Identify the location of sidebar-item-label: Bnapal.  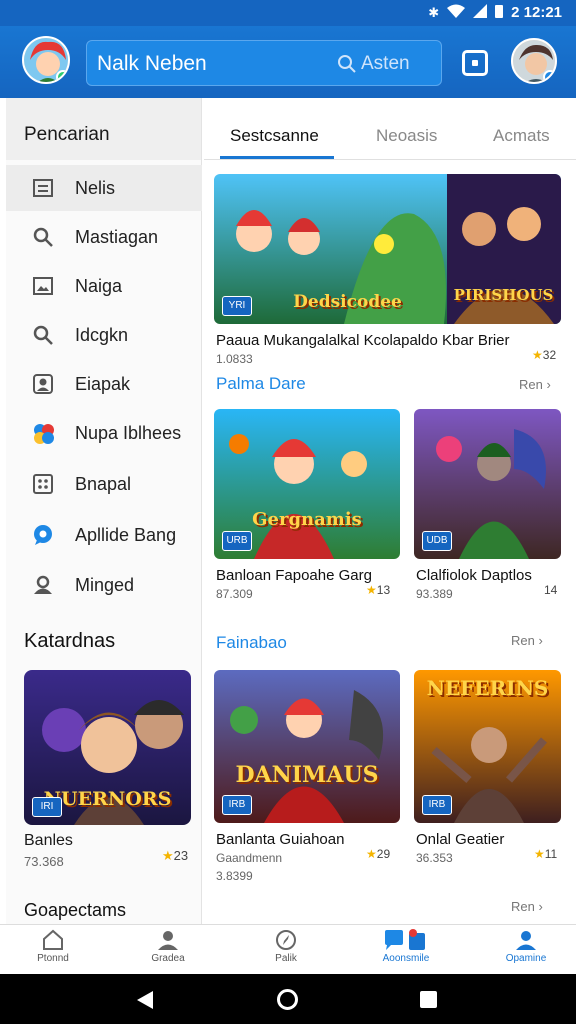
(103, 483).